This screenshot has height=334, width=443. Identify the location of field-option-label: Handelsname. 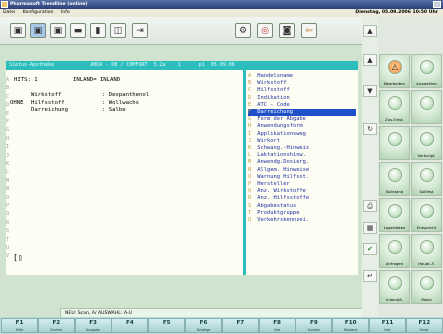
(273, 76).